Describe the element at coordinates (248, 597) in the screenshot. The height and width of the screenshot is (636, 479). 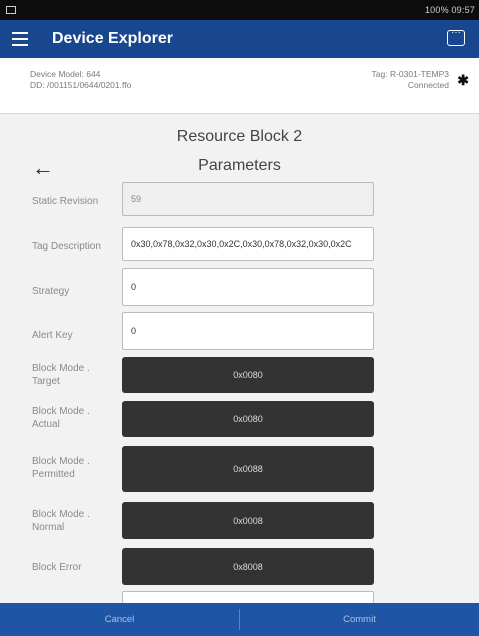
I see `next-parameter-field` at that location.